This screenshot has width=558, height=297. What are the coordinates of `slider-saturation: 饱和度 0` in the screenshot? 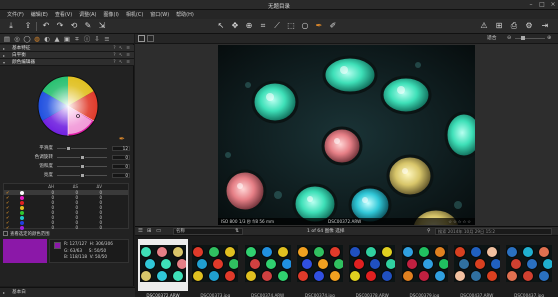 It's located at (67, 166).